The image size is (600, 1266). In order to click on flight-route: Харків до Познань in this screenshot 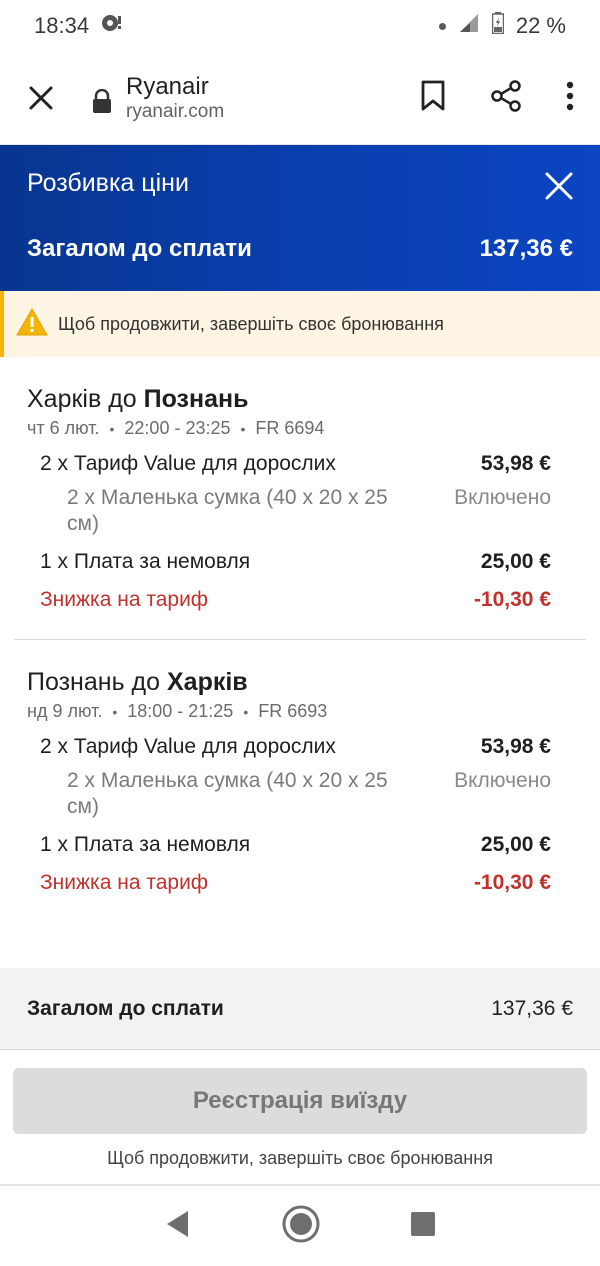, I will do `click(138, 399)`.